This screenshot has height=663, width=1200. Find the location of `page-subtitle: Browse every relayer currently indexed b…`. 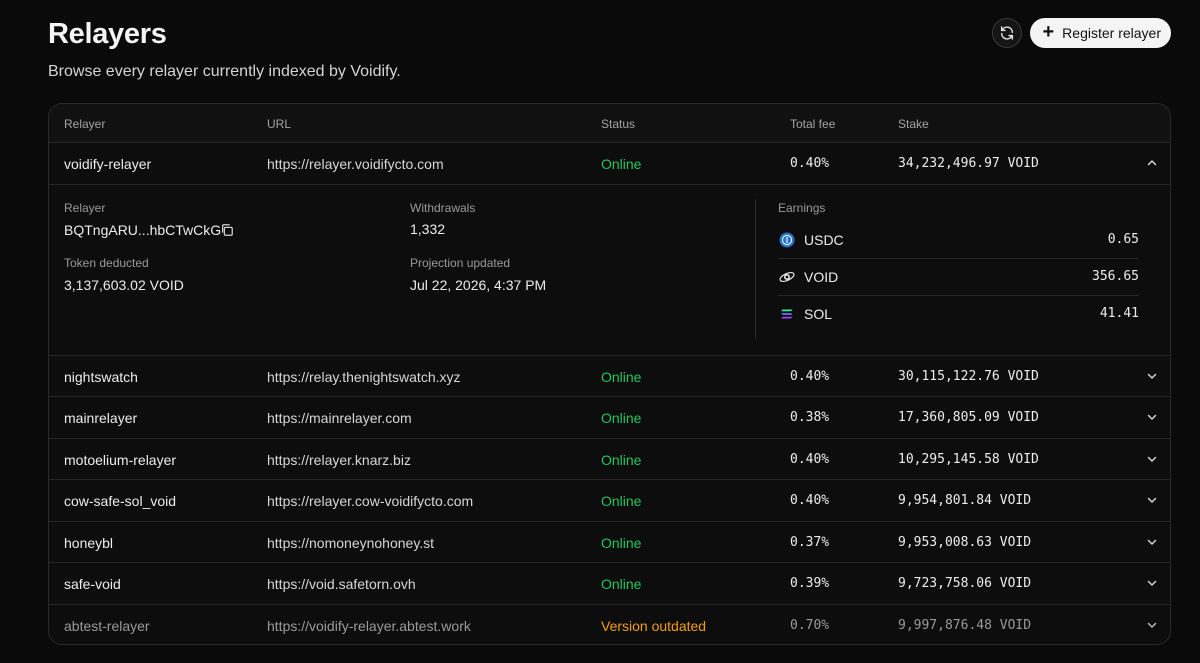

page-subtitle: Browse every relayer currently indexed b… is located at coordinates (224, 71).